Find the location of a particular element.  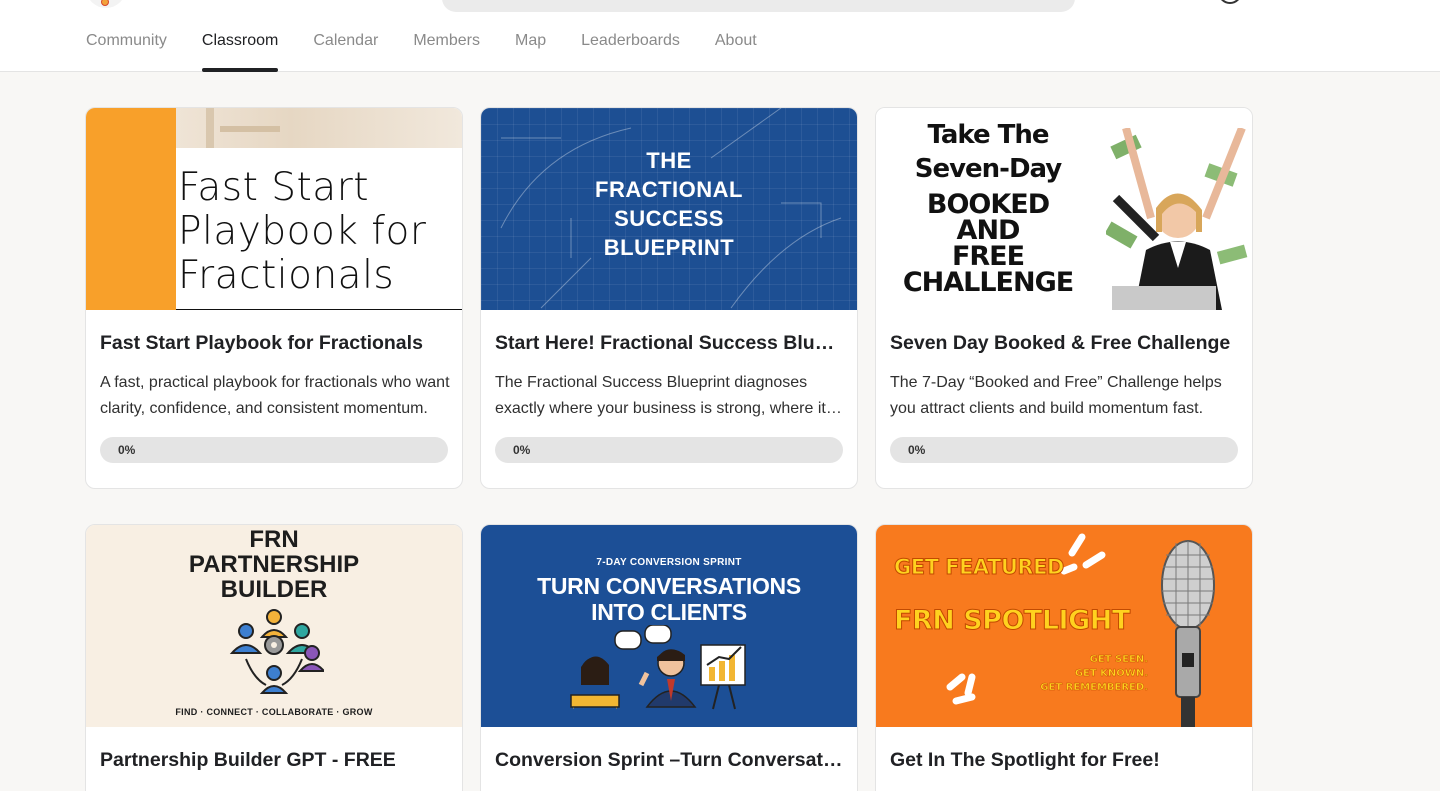

cover-text: GET FEATURED is located at coordinates (979, 567).